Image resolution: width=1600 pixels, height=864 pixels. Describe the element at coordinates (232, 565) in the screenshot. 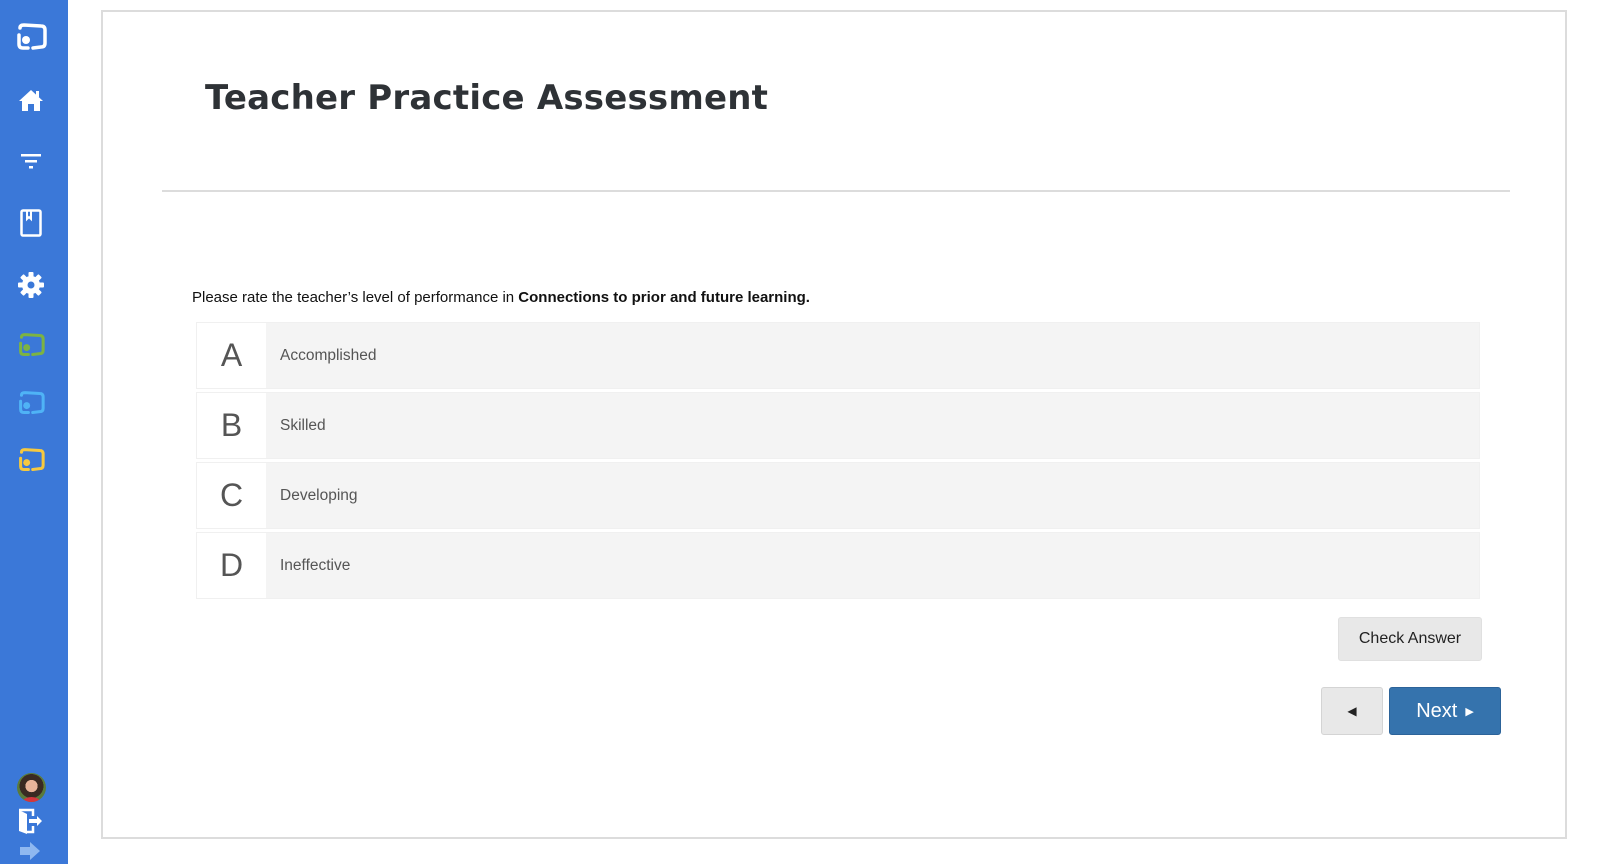

I see `option-letter: D` at that location.